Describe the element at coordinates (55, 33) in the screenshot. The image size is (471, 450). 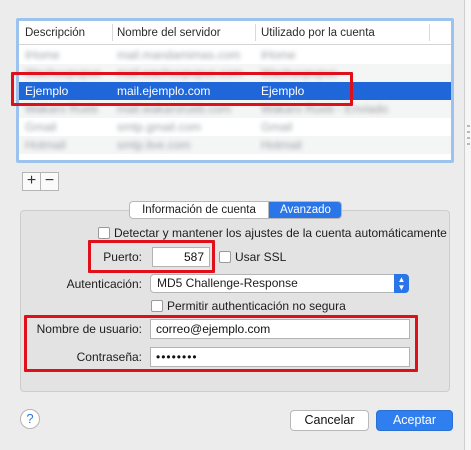
I see `column-header-description: Descripción` at that location.